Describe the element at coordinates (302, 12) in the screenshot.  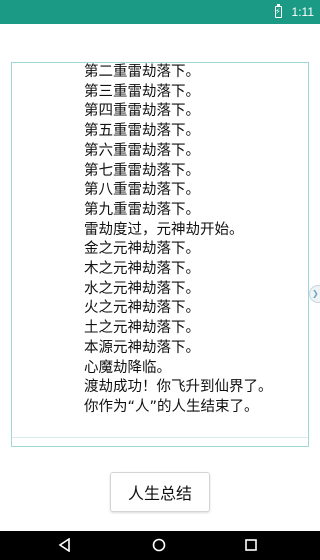
I see `status-time: 1:11` at that location.